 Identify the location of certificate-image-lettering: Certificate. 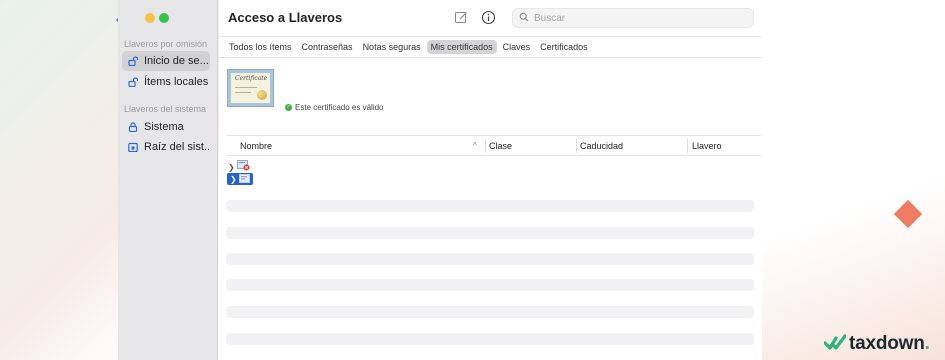
(251, 78).